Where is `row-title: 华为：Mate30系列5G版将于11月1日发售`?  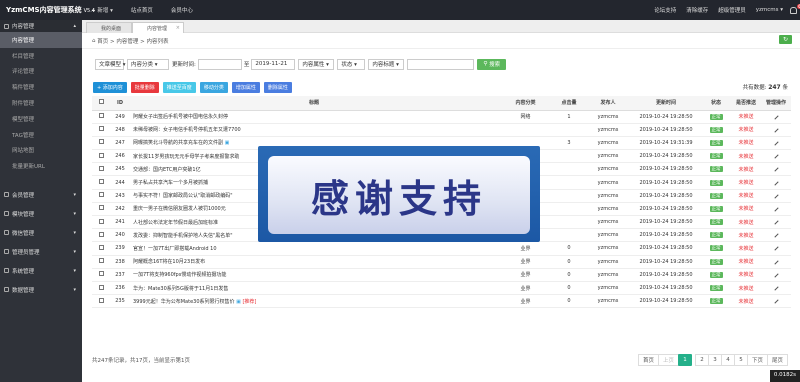 row-title: 华为：Mate30系列5G版将于11月1日发售 is located at coordinates (314, 288).